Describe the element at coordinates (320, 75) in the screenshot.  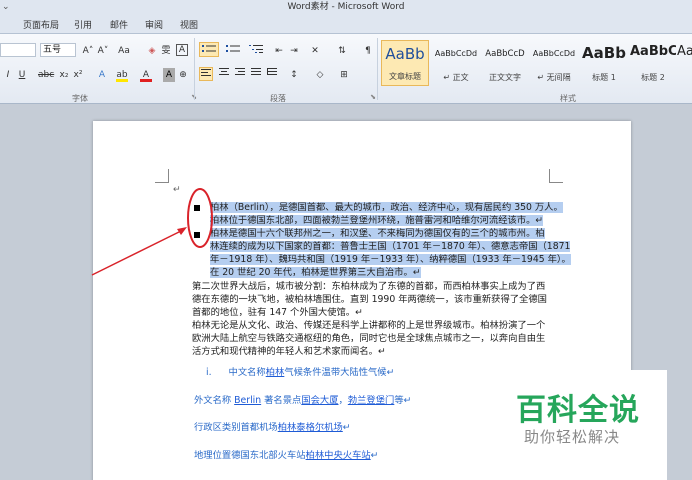
I see `shading-button: ◇` at that location.